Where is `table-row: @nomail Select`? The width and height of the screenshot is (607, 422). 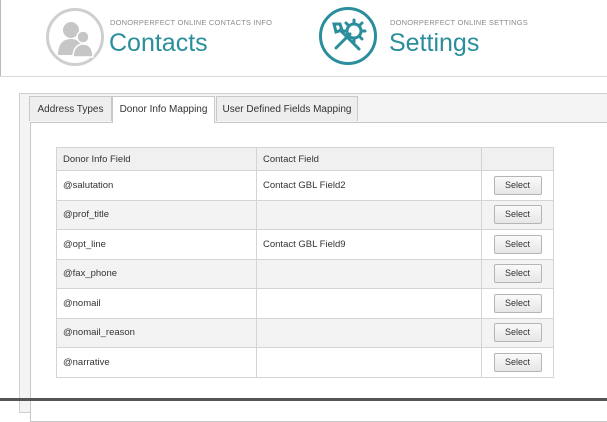
table-row: @nomail Select is located at coordinates (305, 303).